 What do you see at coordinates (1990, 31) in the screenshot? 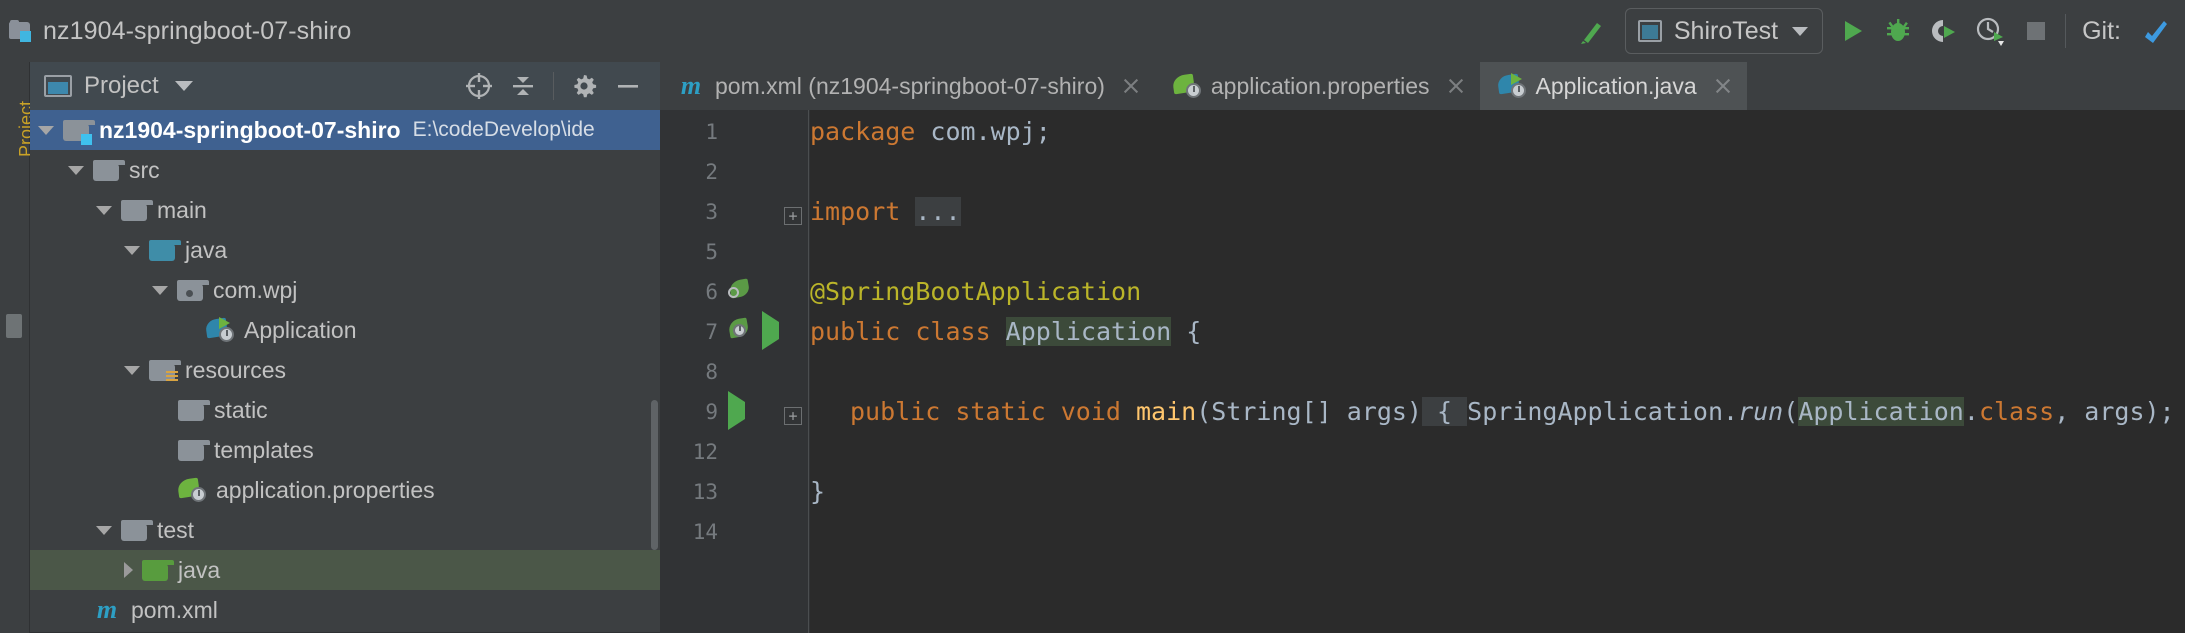
I see `profiler-icon` at bounding box center [1990, 31].